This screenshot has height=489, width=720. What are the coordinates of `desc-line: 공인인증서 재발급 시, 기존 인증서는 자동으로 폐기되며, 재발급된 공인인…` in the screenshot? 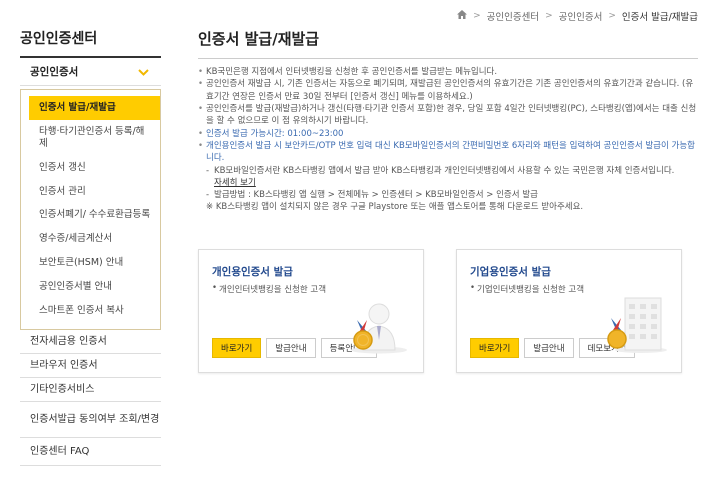 It's located at (448, 90).